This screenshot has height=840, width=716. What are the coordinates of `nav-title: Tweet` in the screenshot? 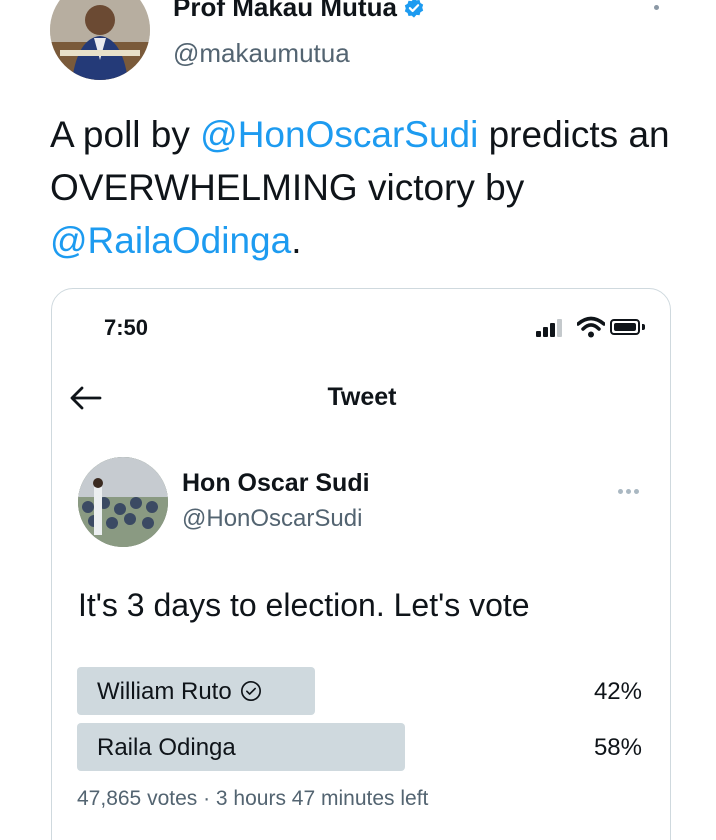 It's located at (362, 397).